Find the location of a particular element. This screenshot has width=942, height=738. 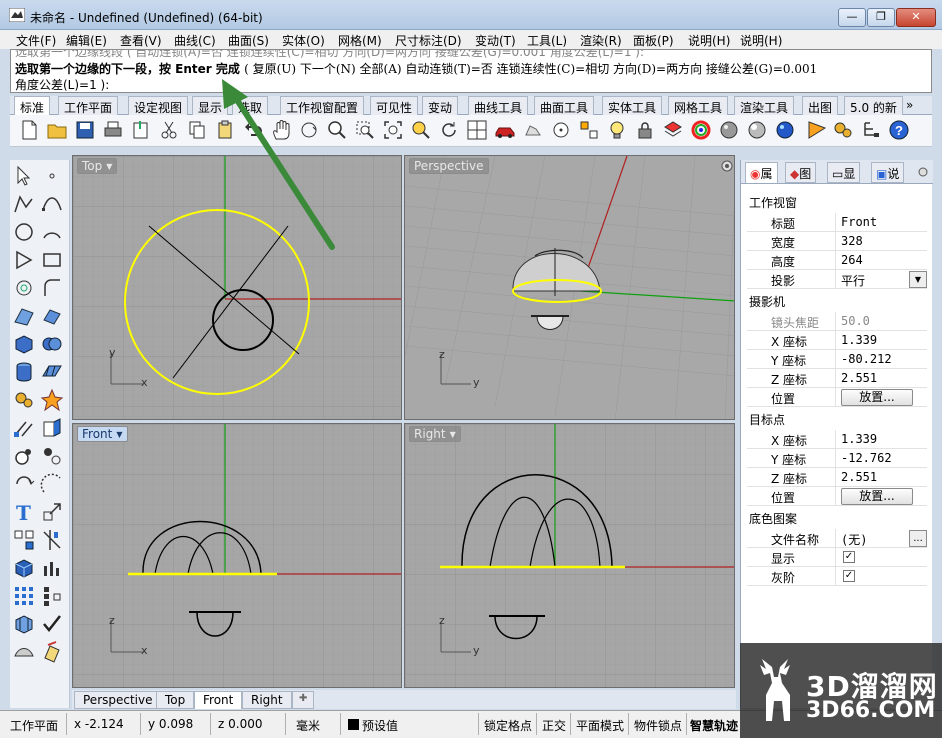

viewport-perspective: Perspective y z is located at coordinates (569, 287).